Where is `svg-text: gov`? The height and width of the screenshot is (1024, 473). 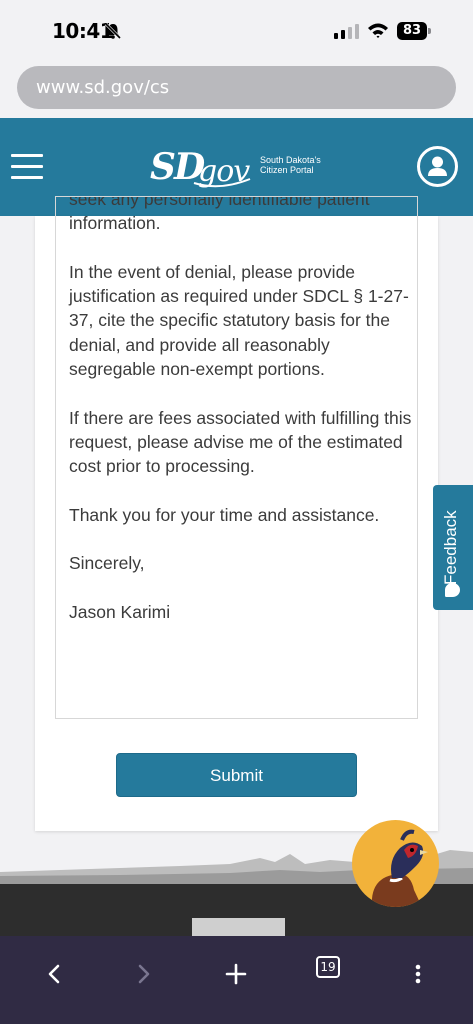
svg-text: gov is located at coordinates (224, 171).